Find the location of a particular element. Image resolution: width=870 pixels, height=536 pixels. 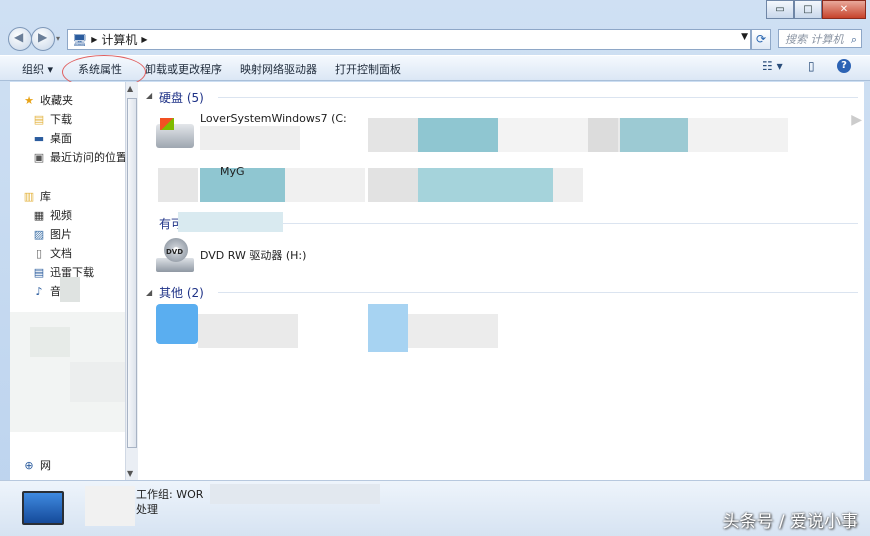

history-dropdown-icon: ▾ is located at coordinates (58, 38).